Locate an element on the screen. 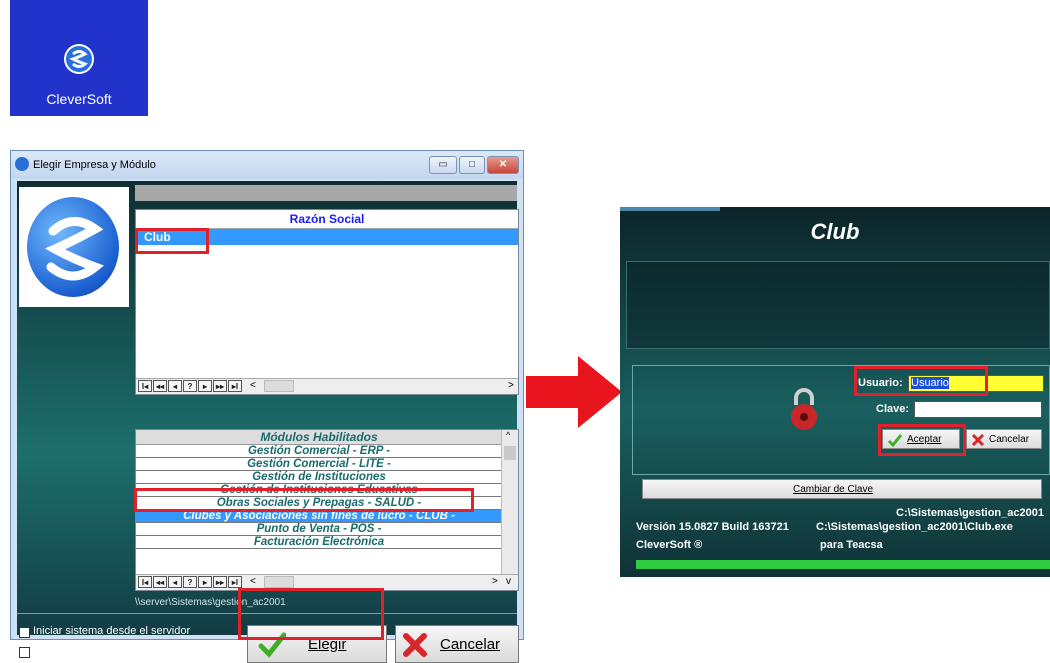  top-strip is located at coordinates (670, 209).